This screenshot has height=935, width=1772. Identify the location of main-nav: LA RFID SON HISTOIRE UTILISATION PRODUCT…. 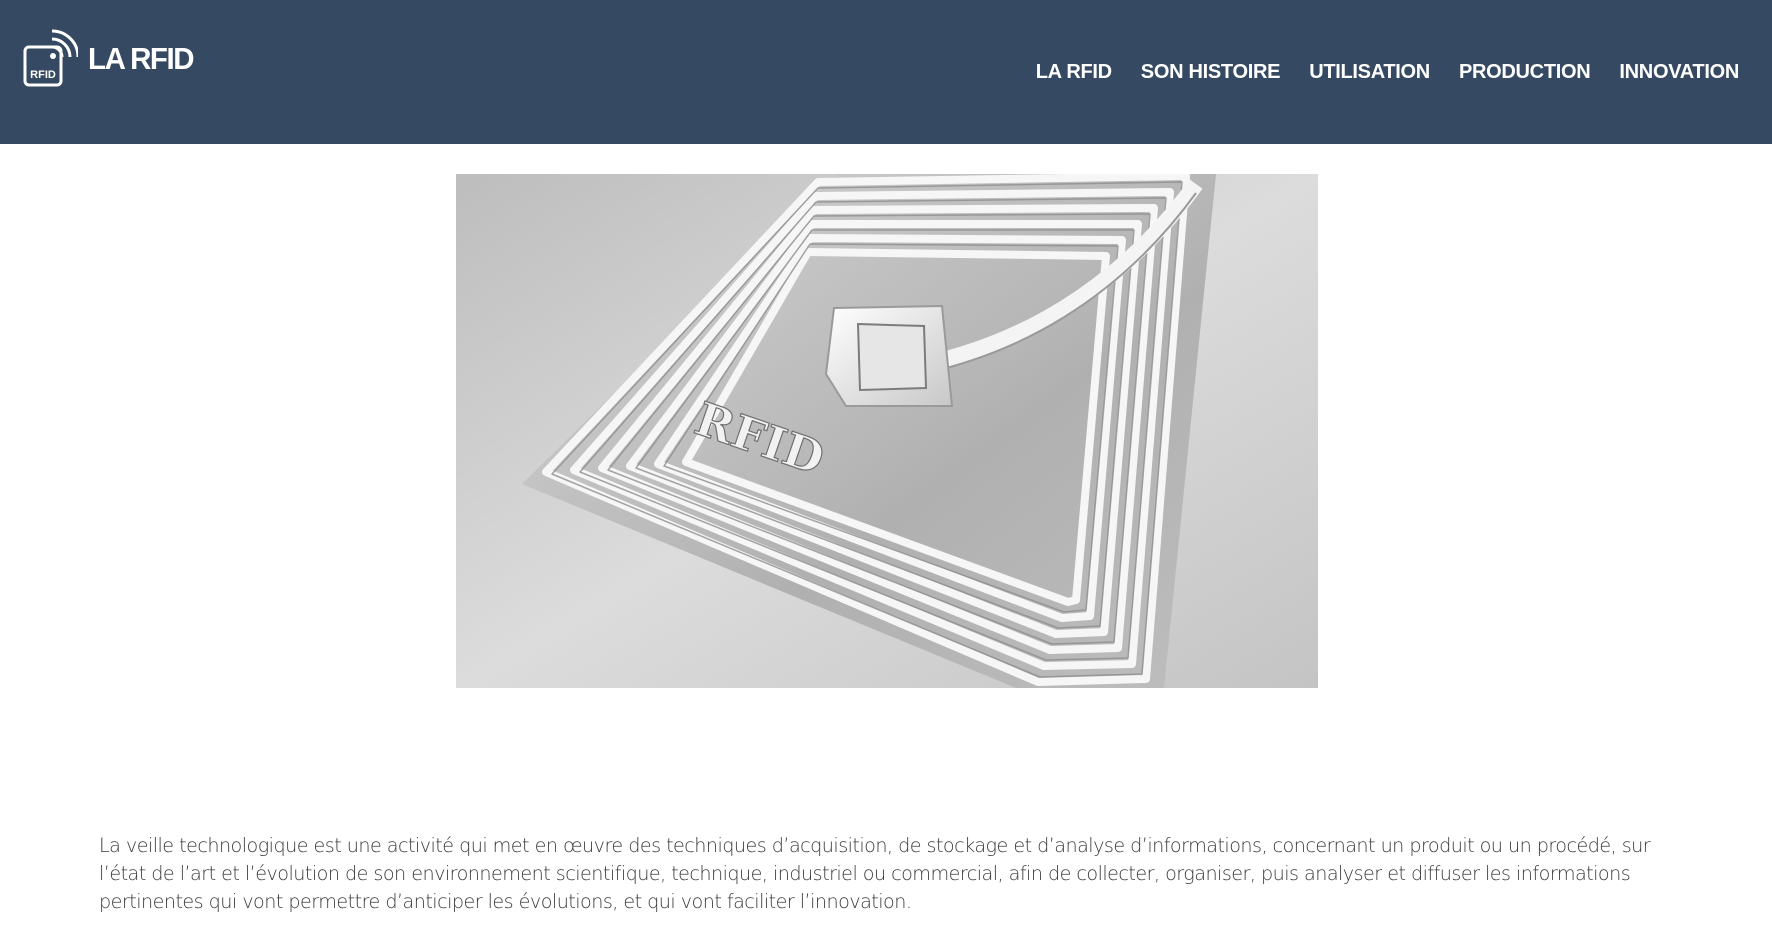
(1388, 72).